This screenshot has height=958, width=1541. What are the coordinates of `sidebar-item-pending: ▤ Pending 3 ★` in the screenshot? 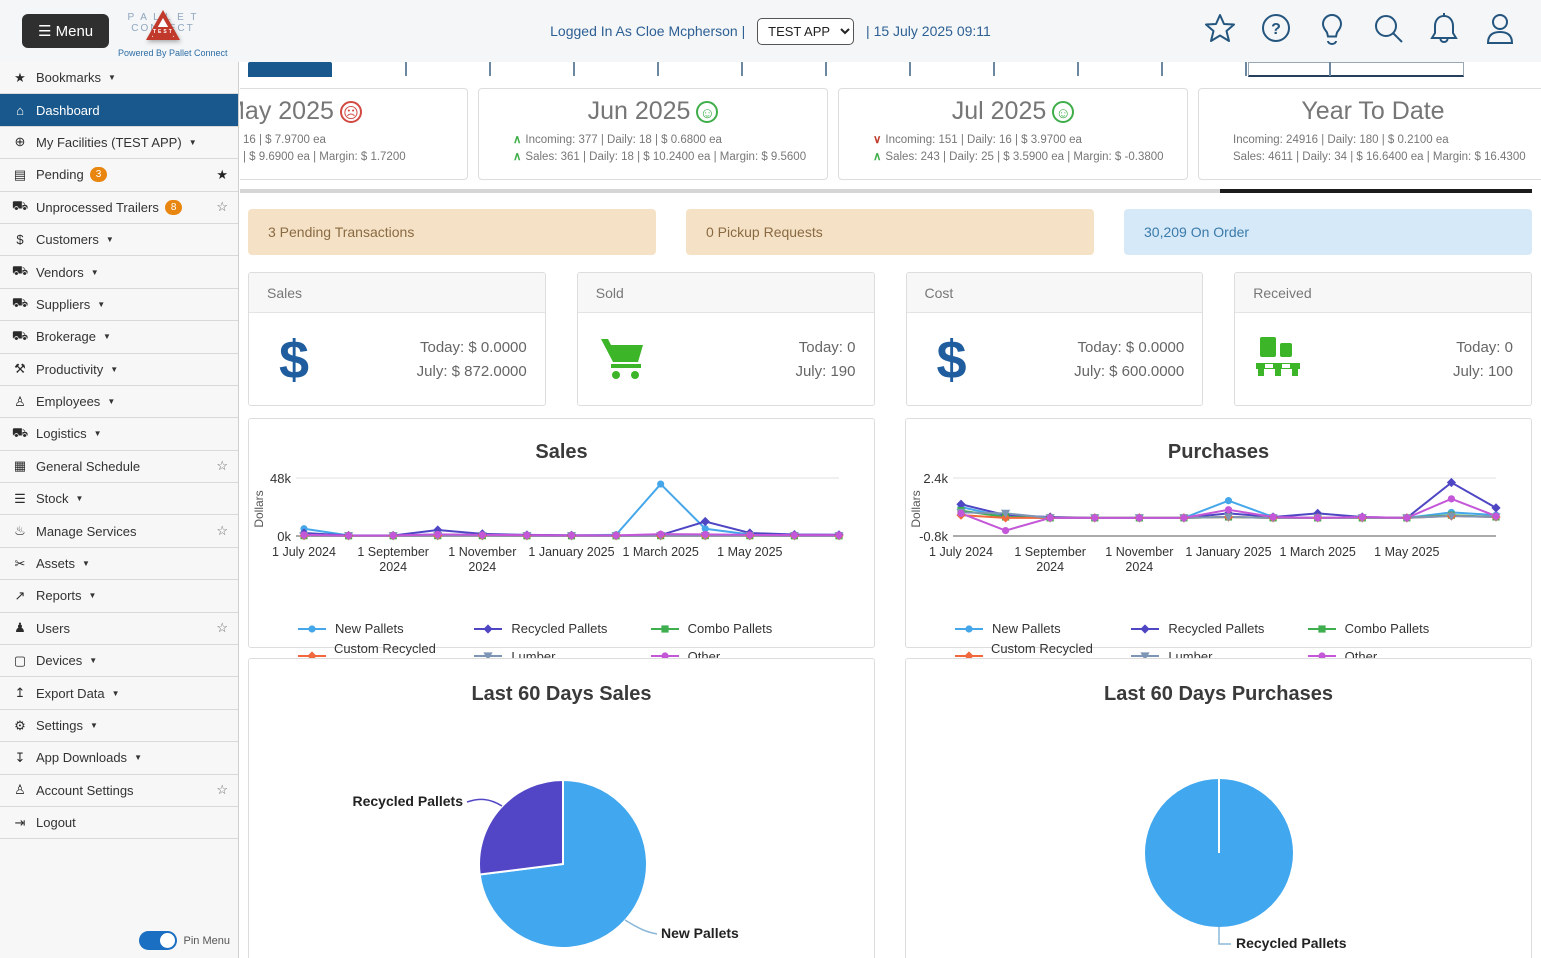 It's located at (119, 175).